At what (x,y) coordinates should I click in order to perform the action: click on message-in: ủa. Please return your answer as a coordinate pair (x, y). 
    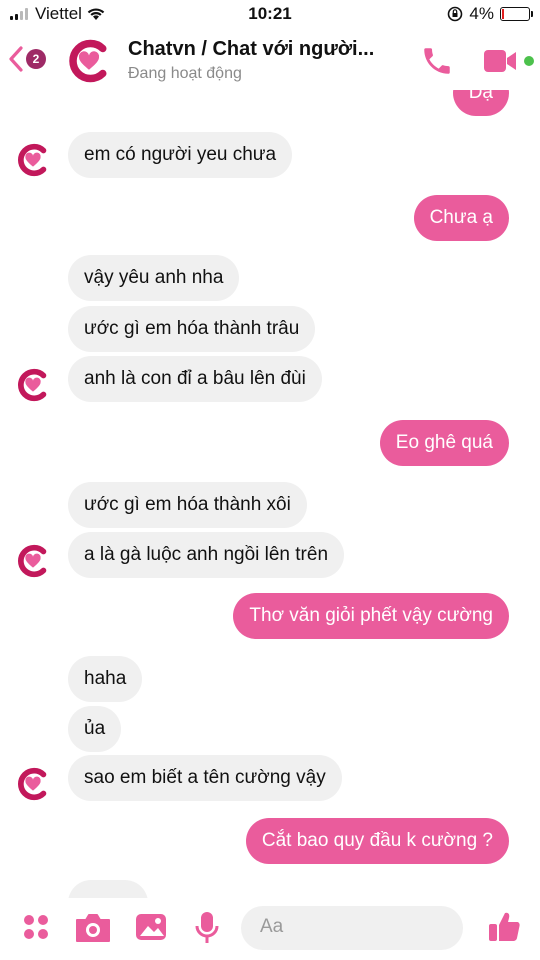
    Looking at the image, I should click on (95, 729).